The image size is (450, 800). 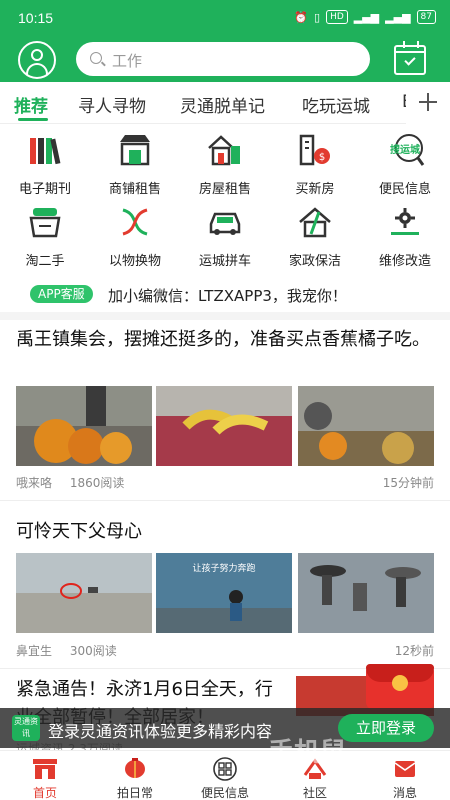 What do you see at coordinates (301, 17) in the screenshot?
I see `alarm-icon: ⏰` at bounding box center [301, 17].